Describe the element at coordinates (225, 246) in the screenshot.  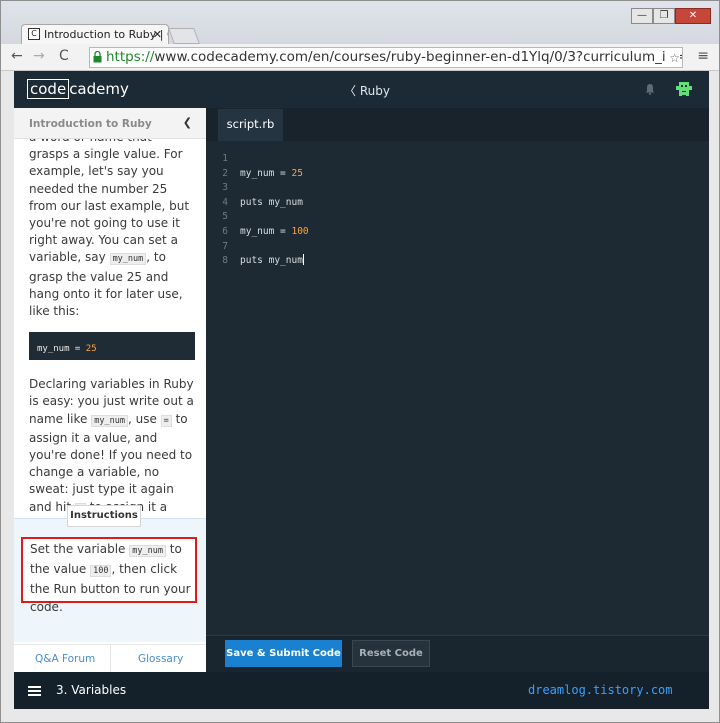
I see `line-number: 7` at that location.